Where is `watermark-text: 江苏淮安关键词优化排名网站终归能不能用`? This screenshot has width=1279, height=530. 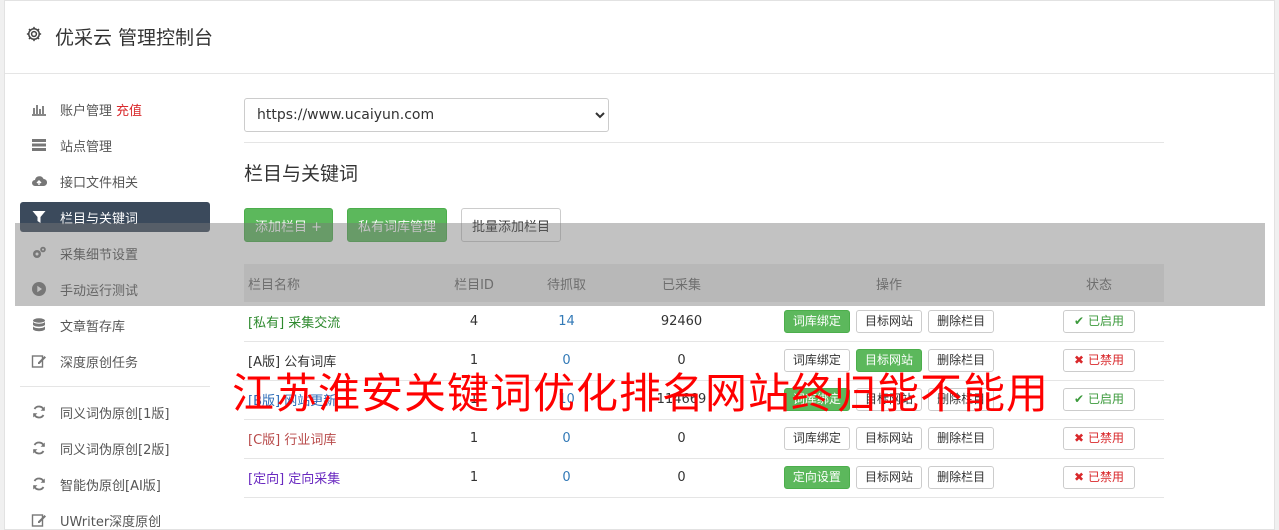
watermark-text: 江苏淮安关键词优化排名网站终归能不能用 is located at coordinates (641, 393).